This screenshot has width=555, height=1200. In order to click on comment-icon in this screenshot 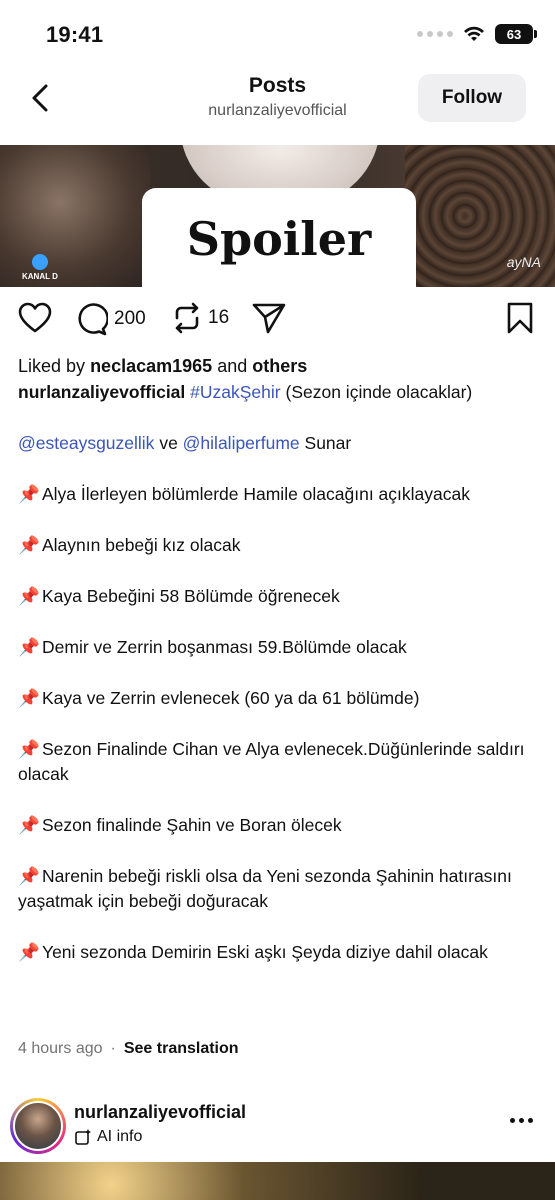, I will do `click(93, 319)`.